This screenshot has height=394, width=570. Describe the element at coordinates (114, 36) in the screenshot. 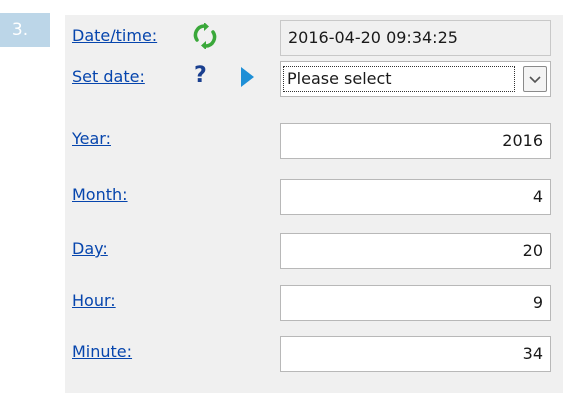

I see `datetime-label: Date/time:` at that location.